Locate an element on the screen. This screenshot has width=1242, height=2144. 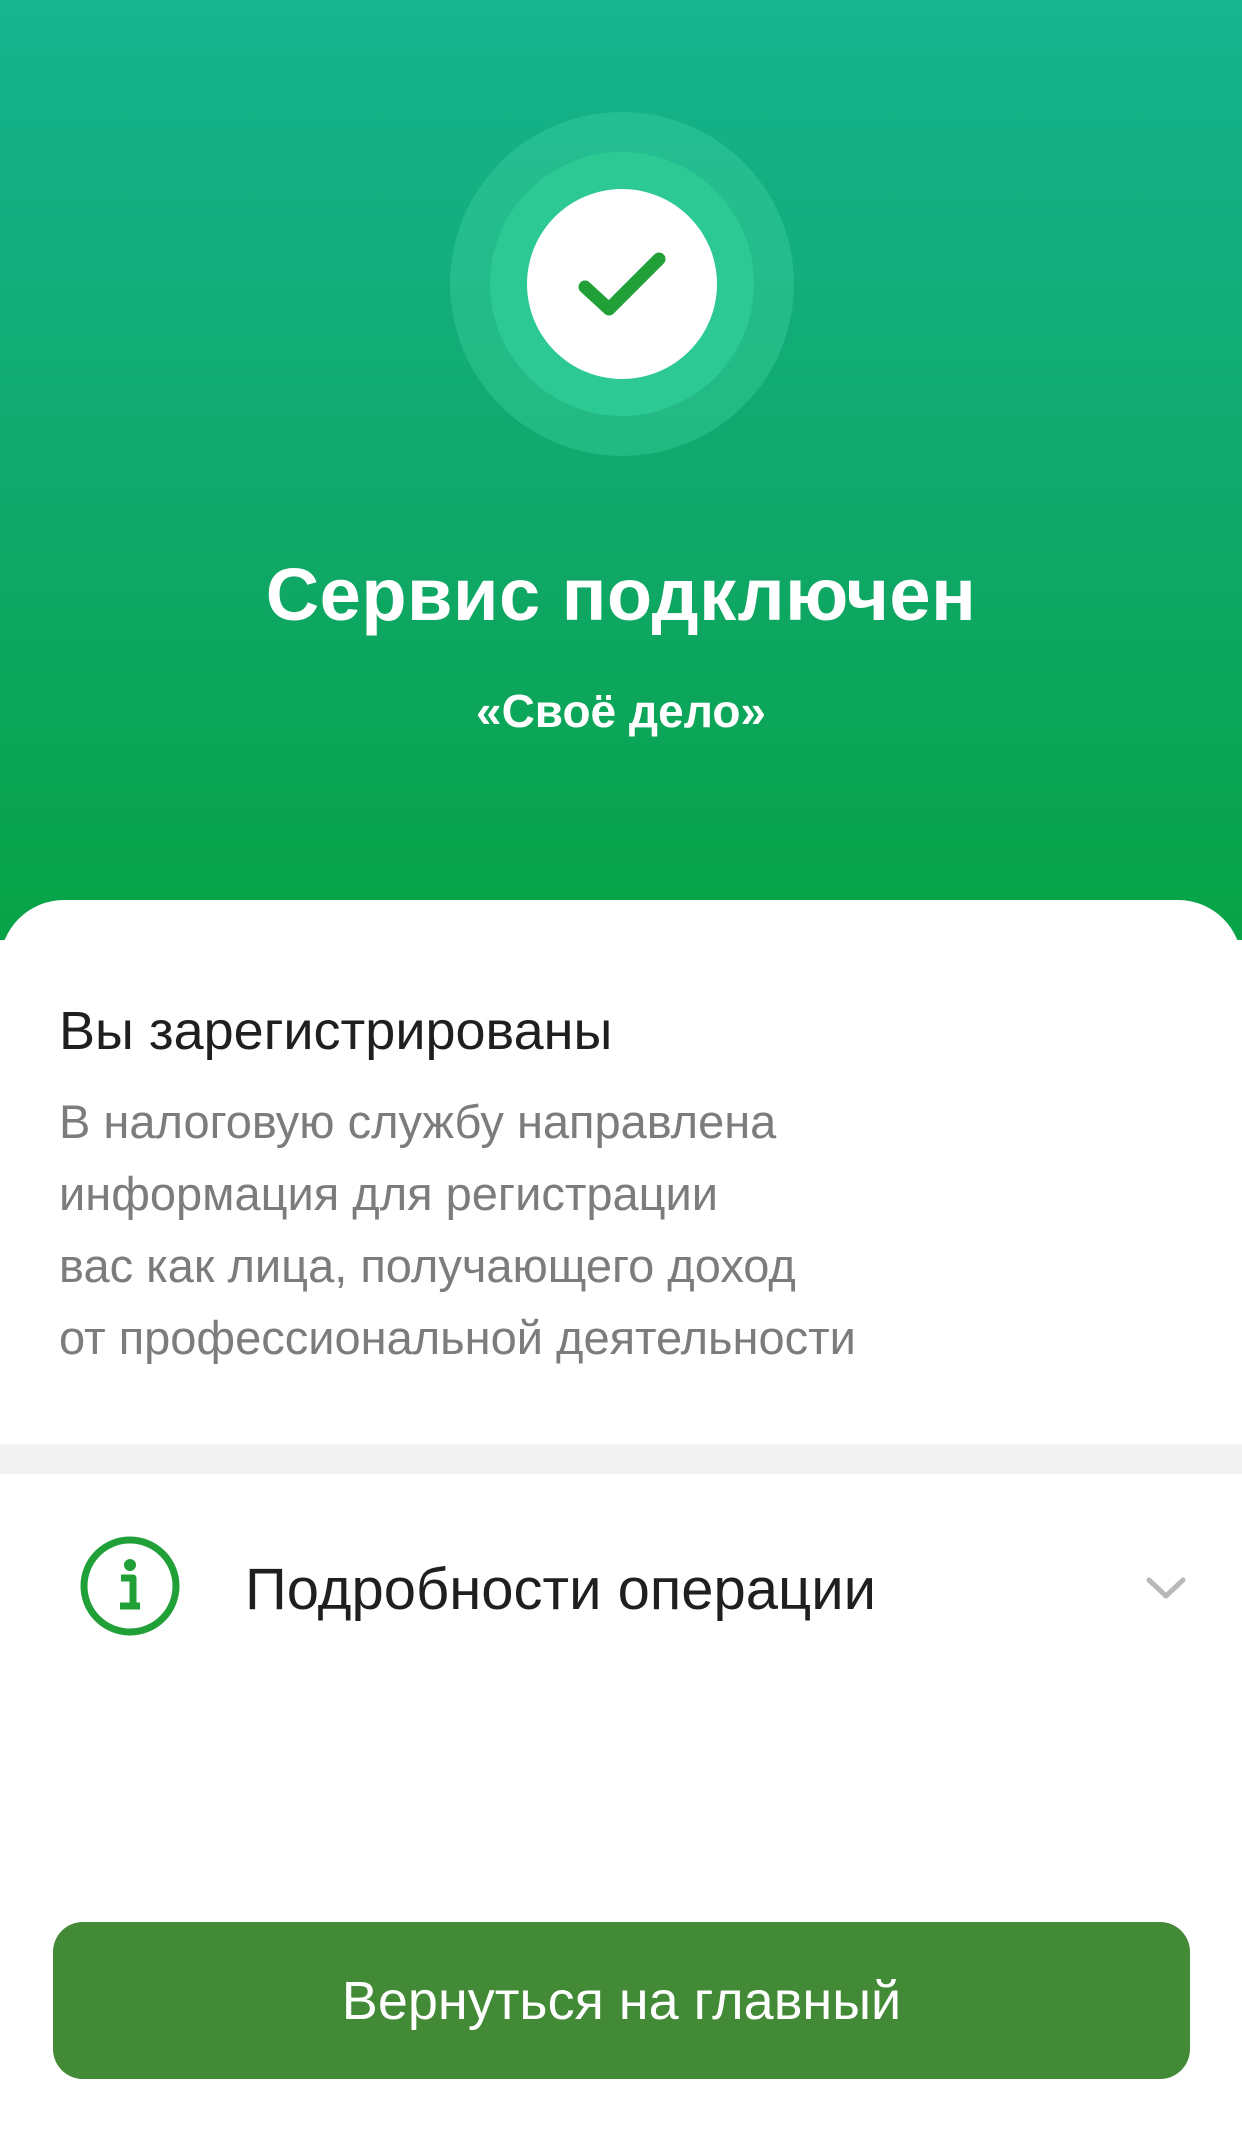
success-badge is located at coordinates (622, 284).